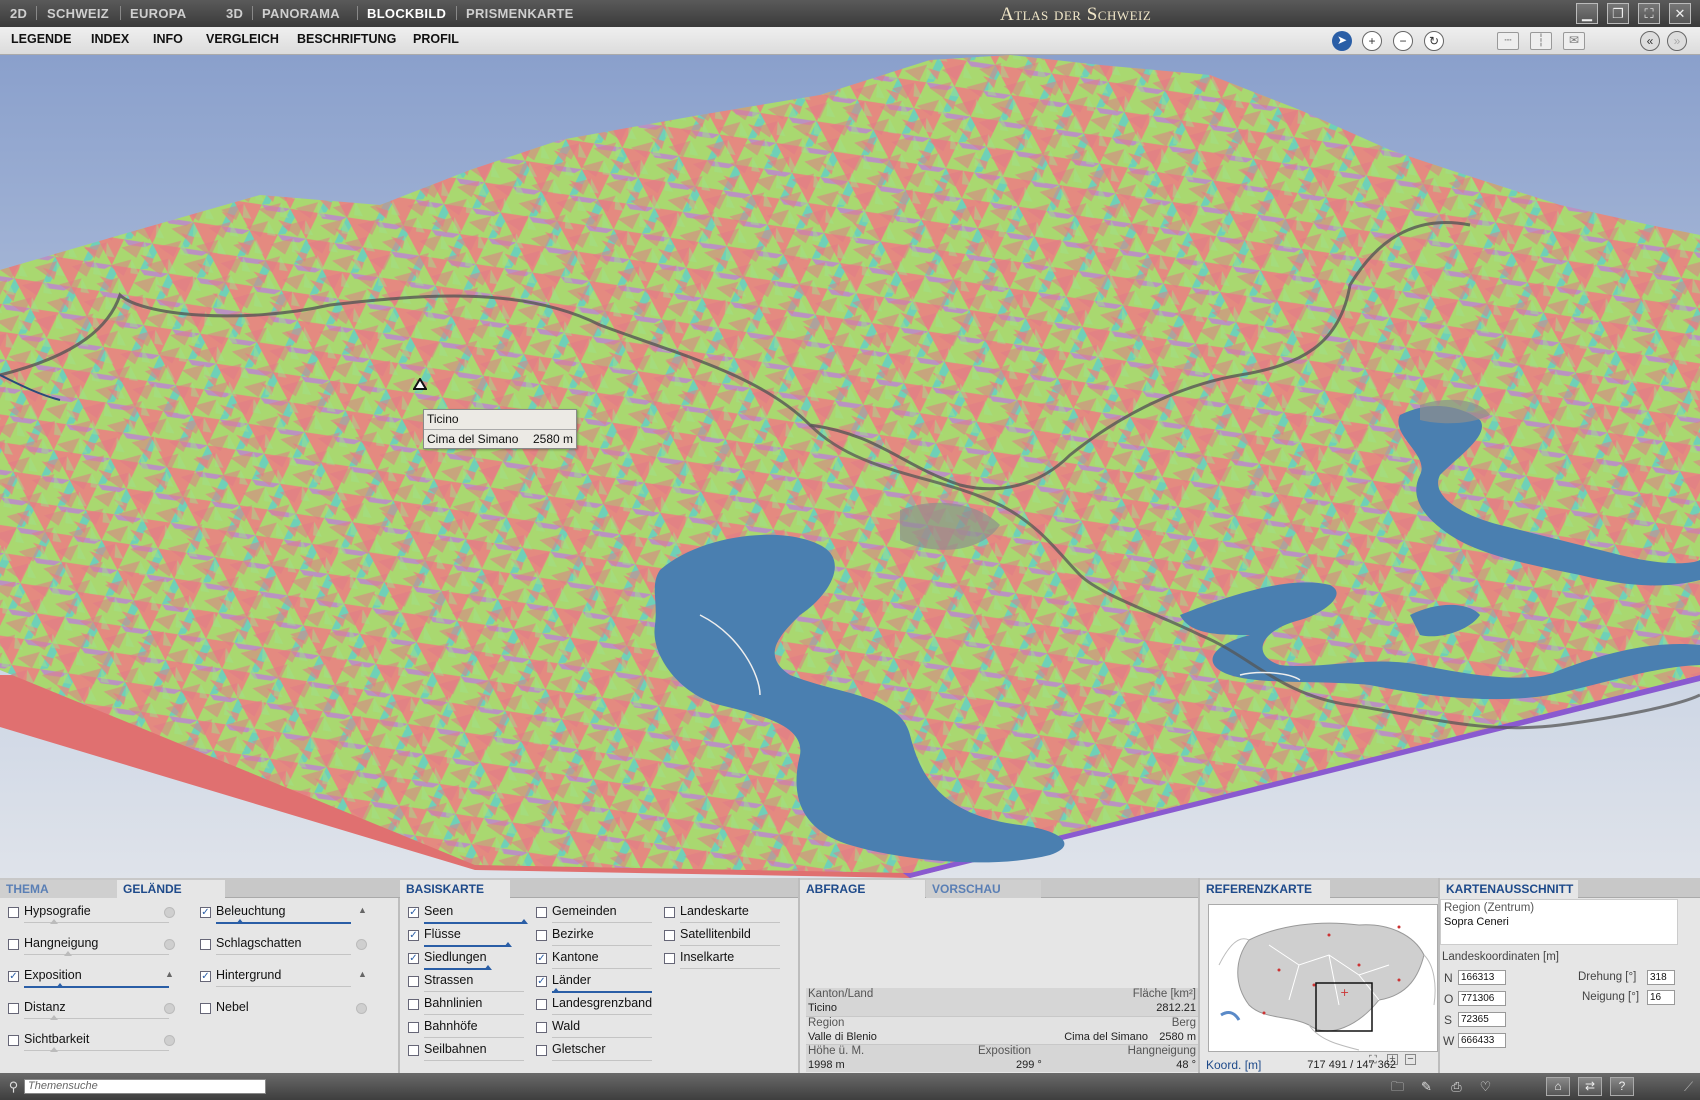 Image resolution: width=1700 pixels, height=1100 pixels. I want to click on layer-laender: ✓ Länder, so click(596, 982).